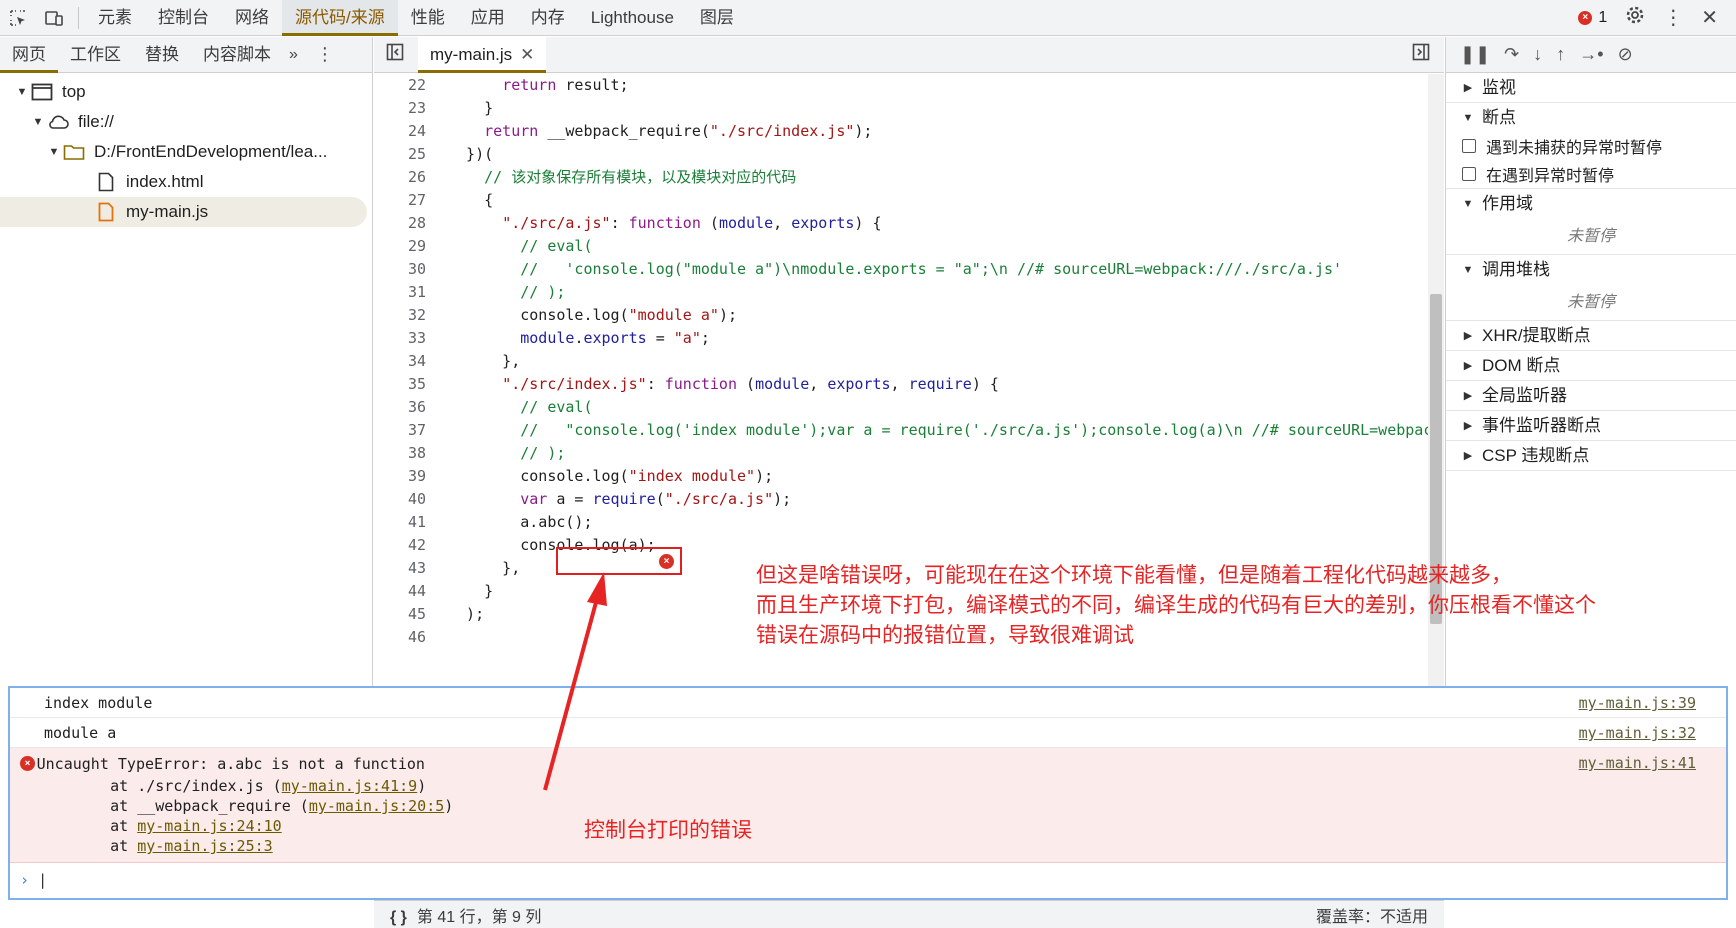  Describe the element at coordinates (1134, 575) in the screenshot. I see `annotation-line: 但这是啥错误呀，可能现在在这个环境下能看懂，但是随着工程化代码越来越多，` at that location.